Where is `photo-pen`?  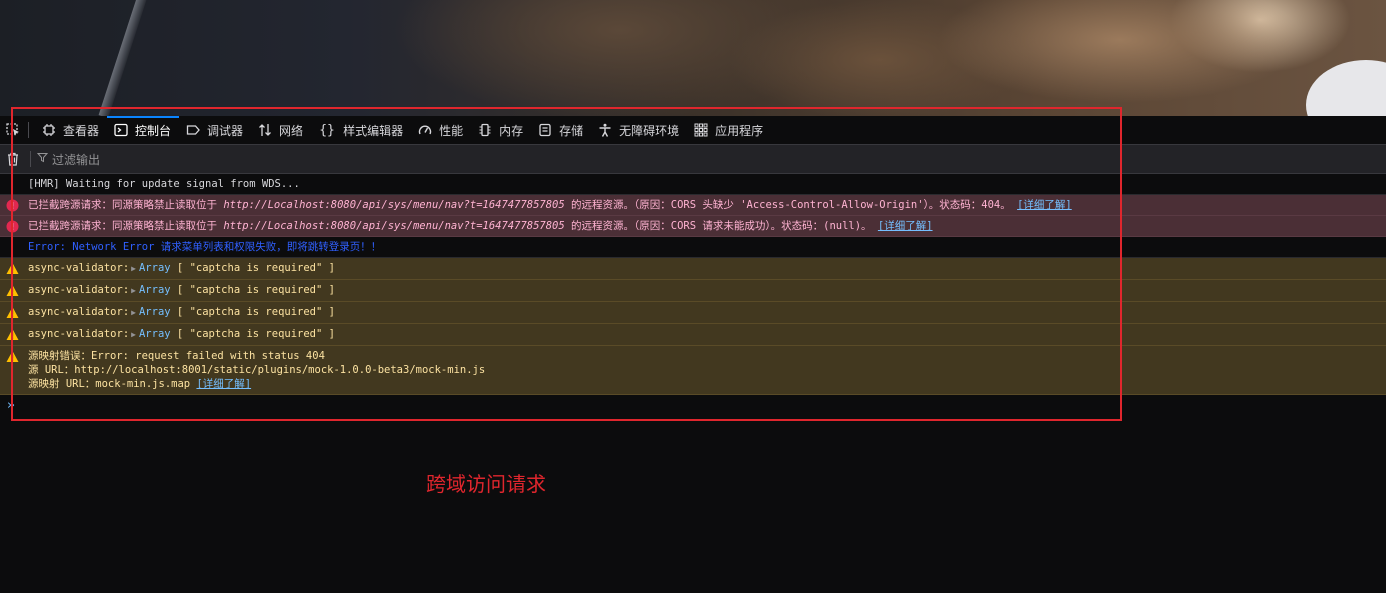
photo-pen is located at coordinates (125, 58).